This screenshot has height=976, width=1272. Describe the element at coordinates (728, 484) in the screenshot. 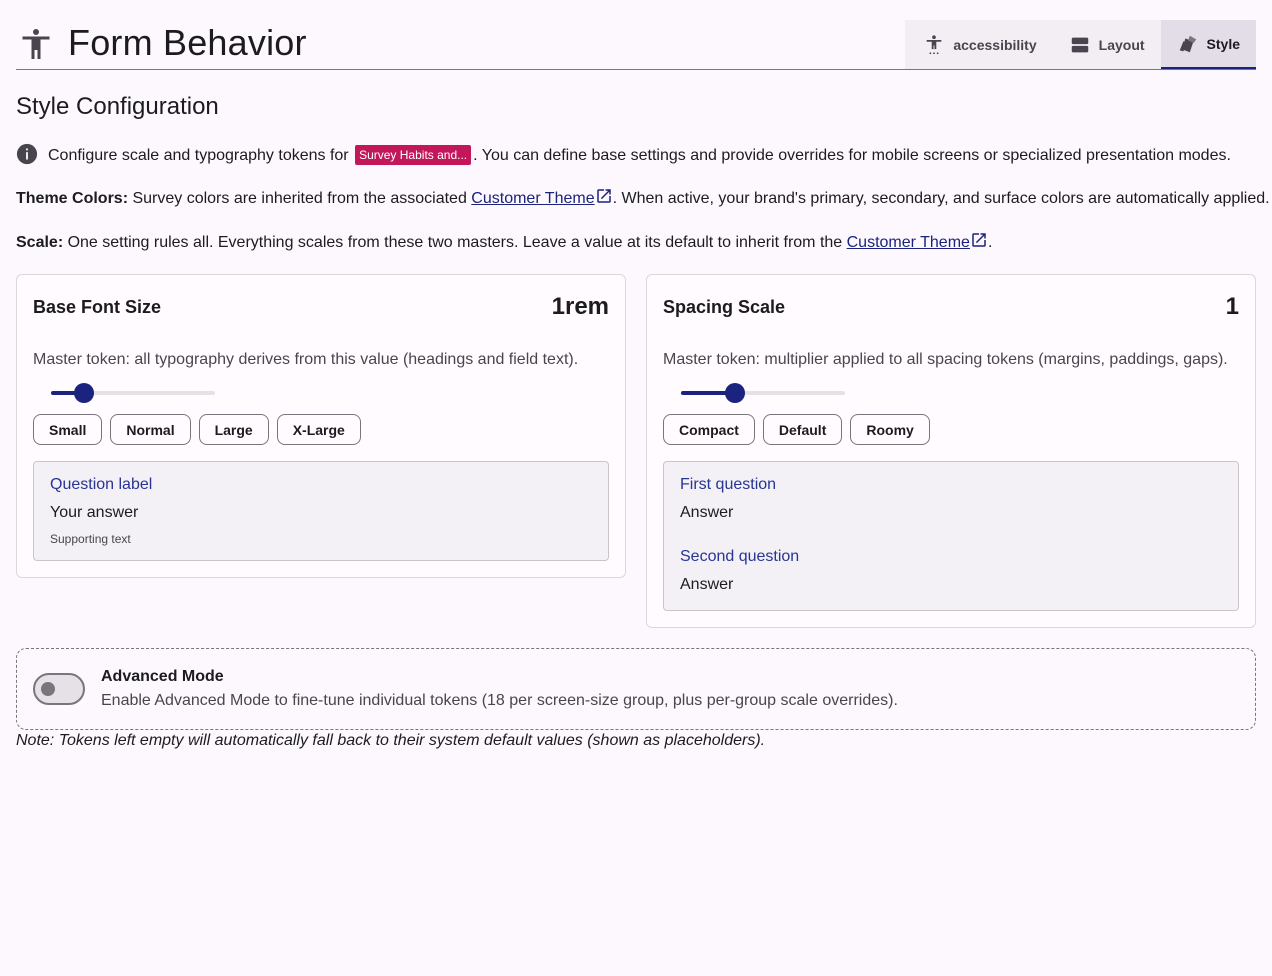

I see `preview-first-question: First question` at that location.